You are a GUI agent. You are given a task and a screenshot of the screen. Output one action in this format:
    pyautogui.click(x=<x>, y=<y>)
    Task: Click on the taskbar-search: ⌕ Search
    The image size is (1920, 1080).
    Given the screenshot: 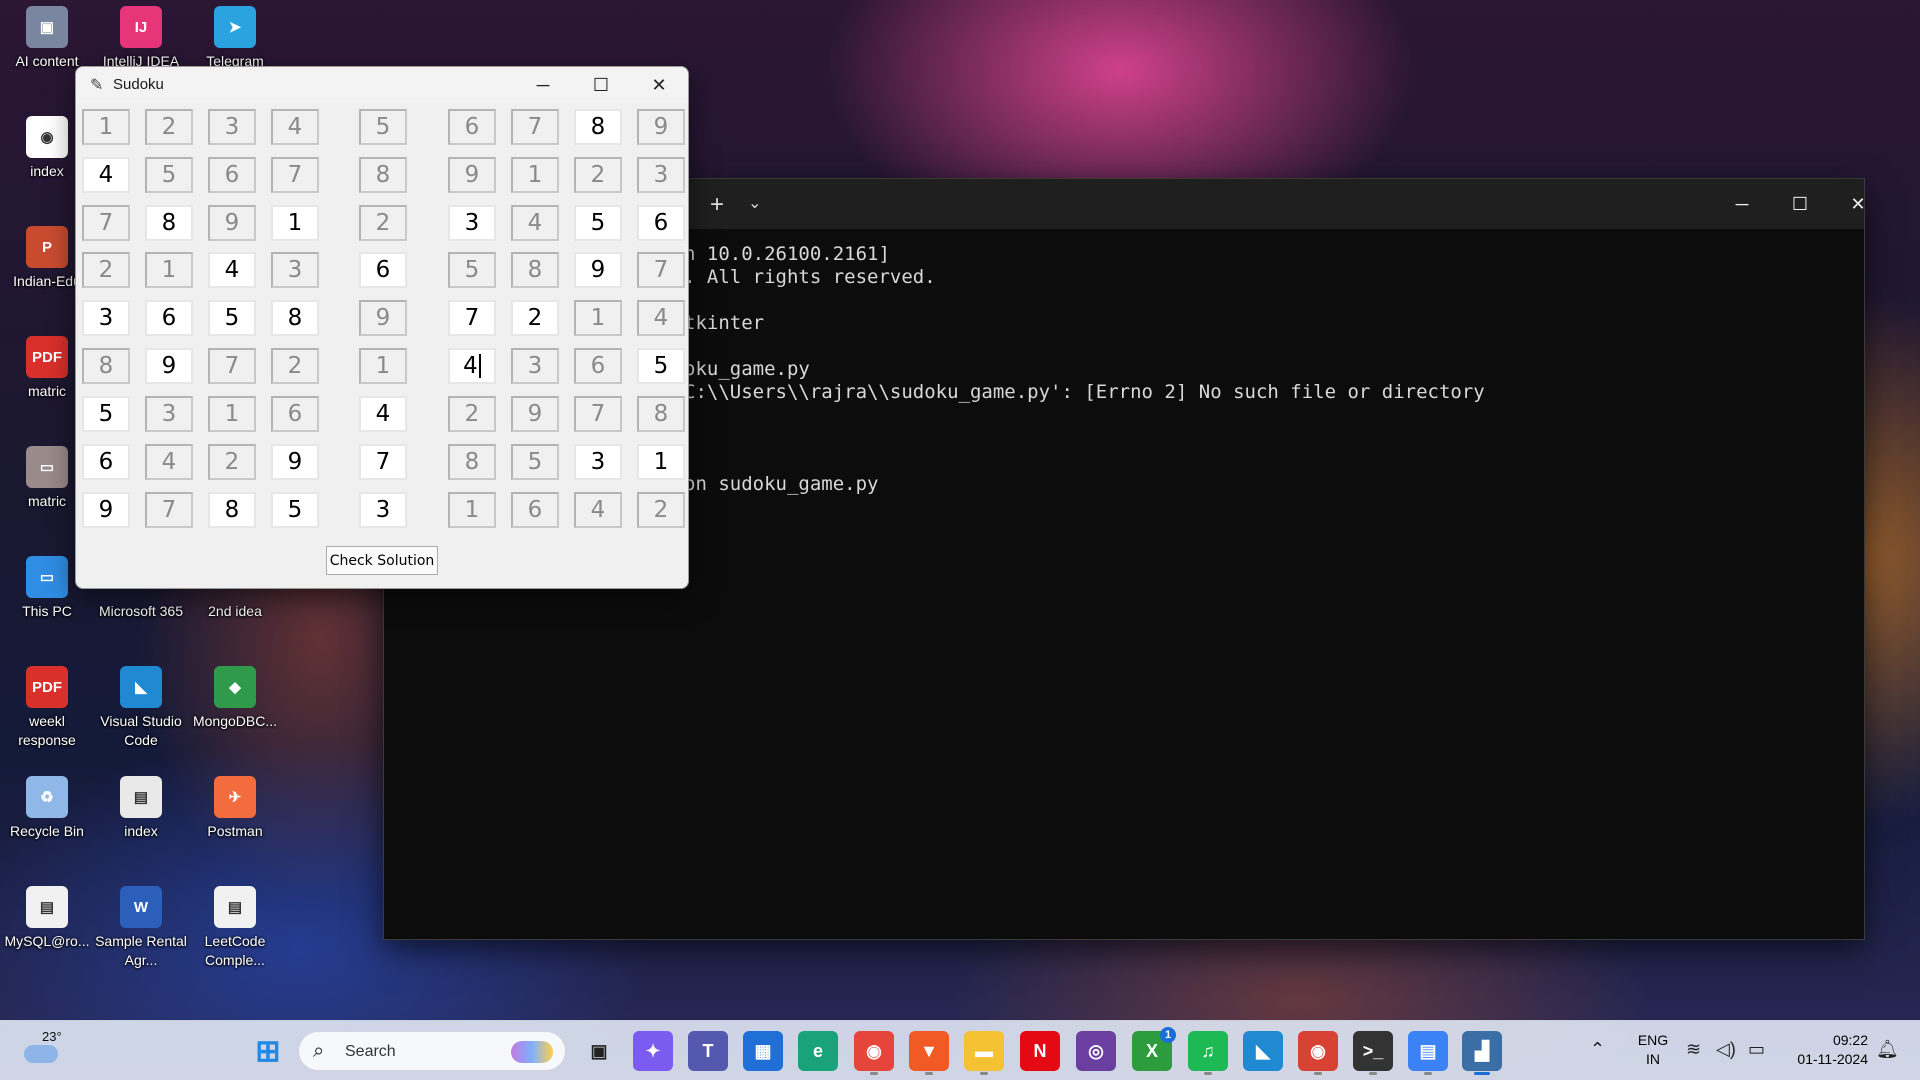 What is the action you would take?
    pyautogui.click(x=432, y=1051)
    